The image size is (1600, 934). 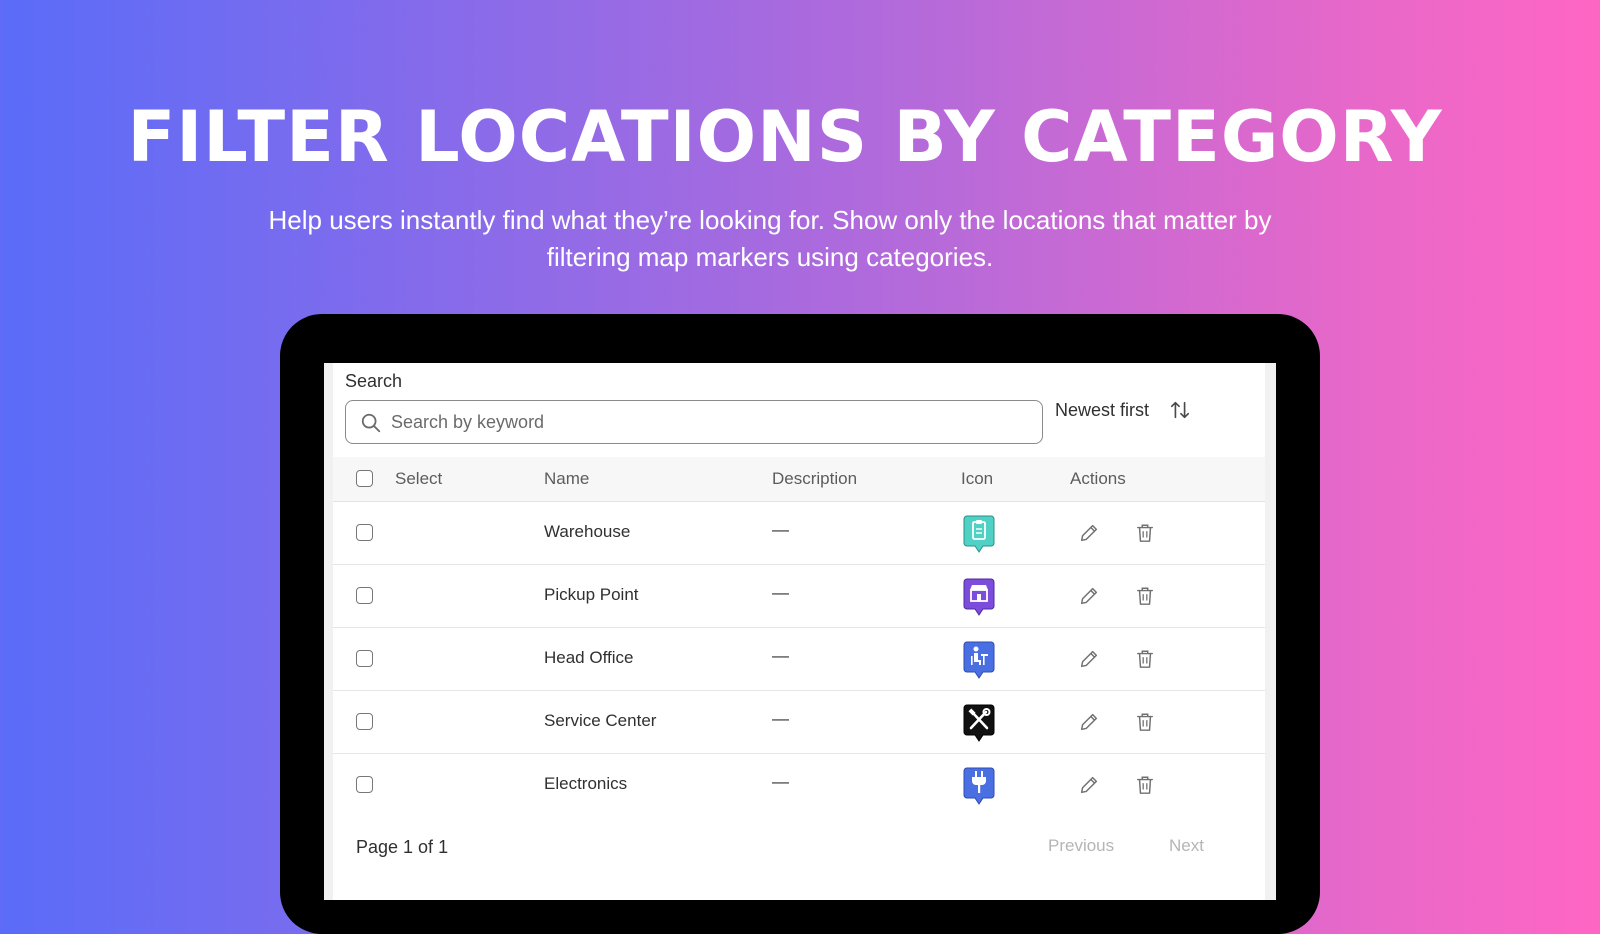 I want to click on search-input: Search by keyword, so click(x=694, y=422).